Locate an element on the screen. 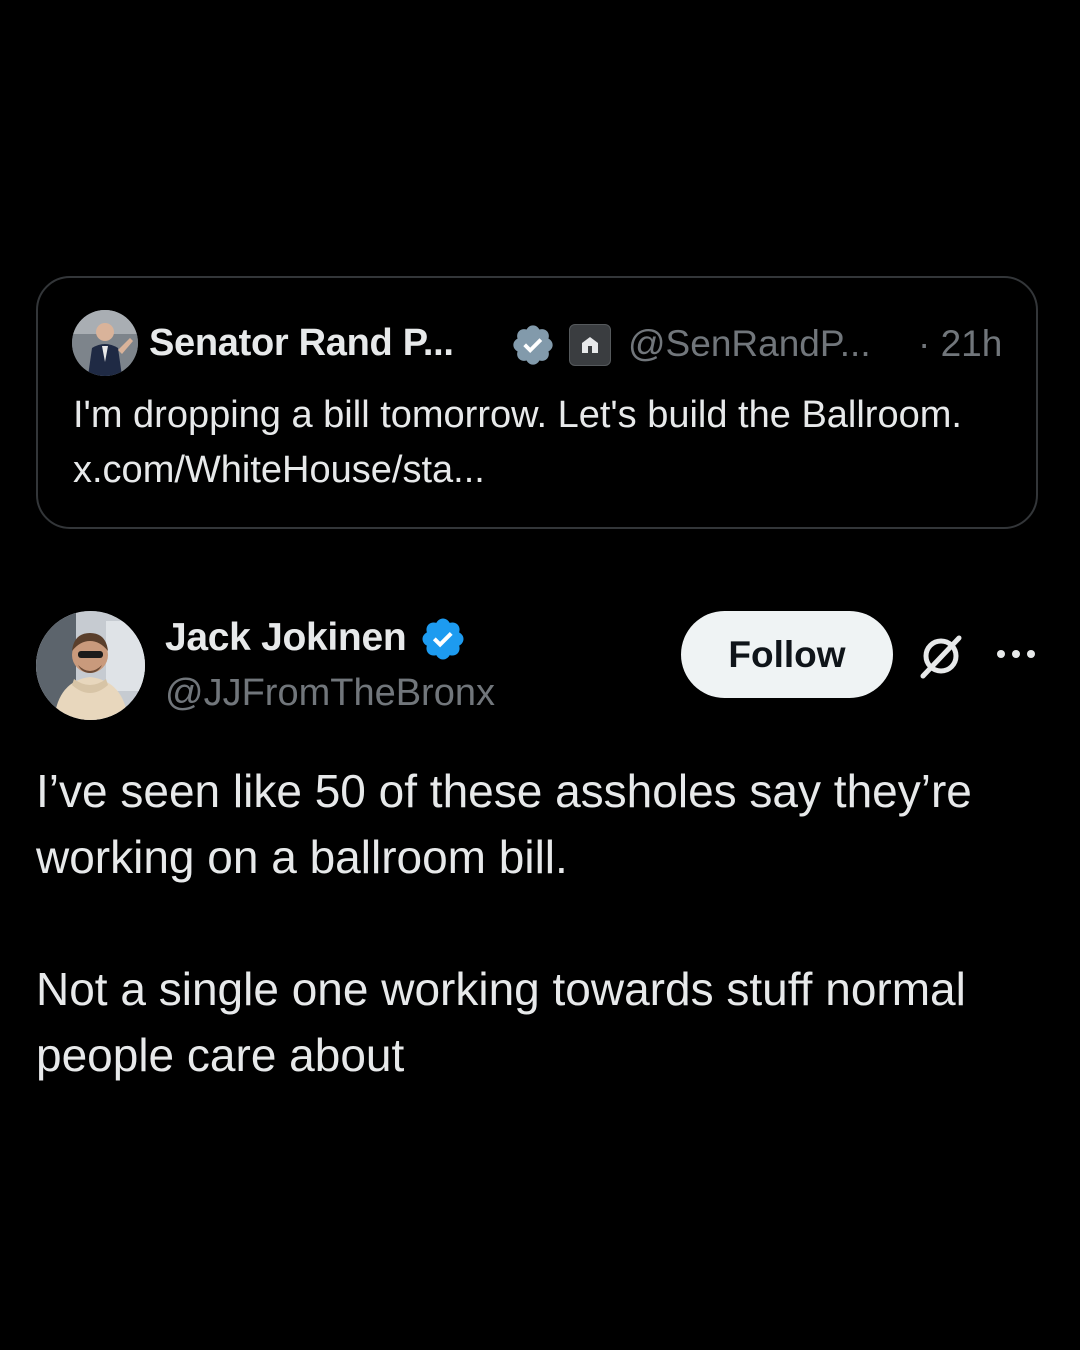 Image resolution: width=1080 pixels, height=1350 pixels. quoted-tweet-time: · 21h is located at coordinates (960, 344).